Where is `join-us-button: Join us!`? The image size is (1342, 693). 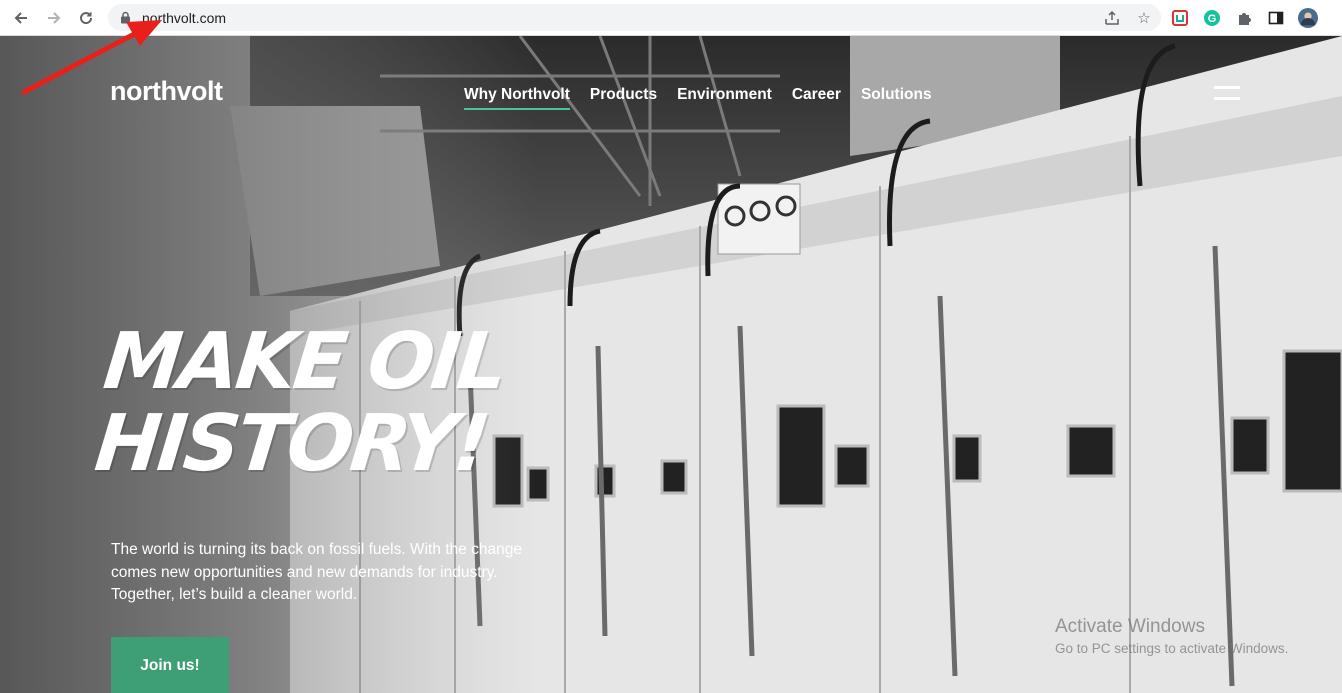
join-us-button: Join us! is located at coordinates (170, 665).